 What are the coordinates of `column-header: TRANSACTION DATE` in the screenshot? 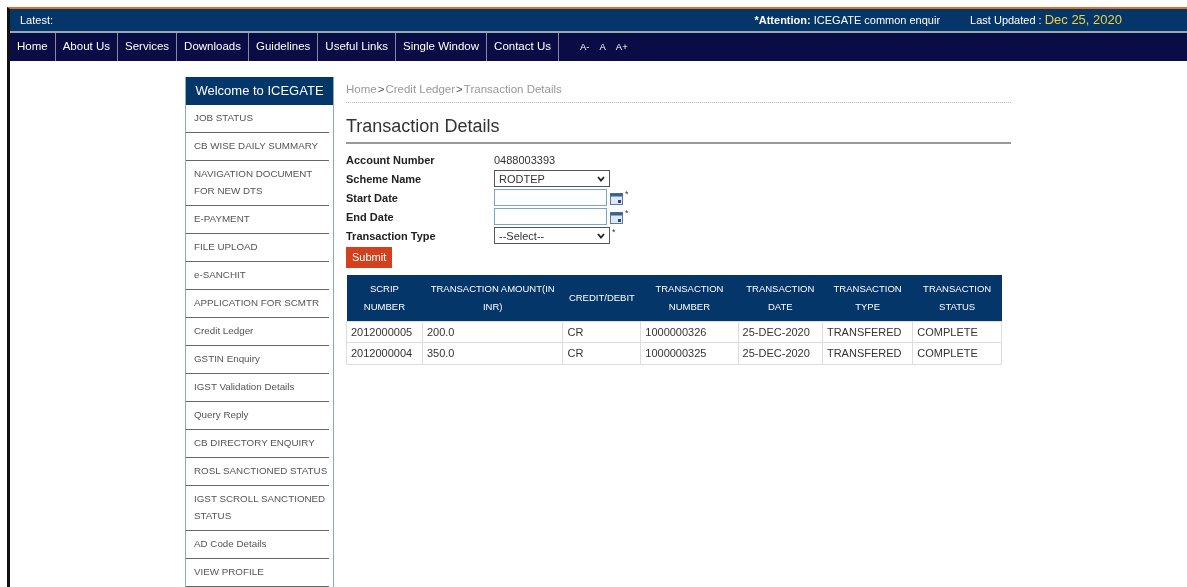 It's located at (780, 298).